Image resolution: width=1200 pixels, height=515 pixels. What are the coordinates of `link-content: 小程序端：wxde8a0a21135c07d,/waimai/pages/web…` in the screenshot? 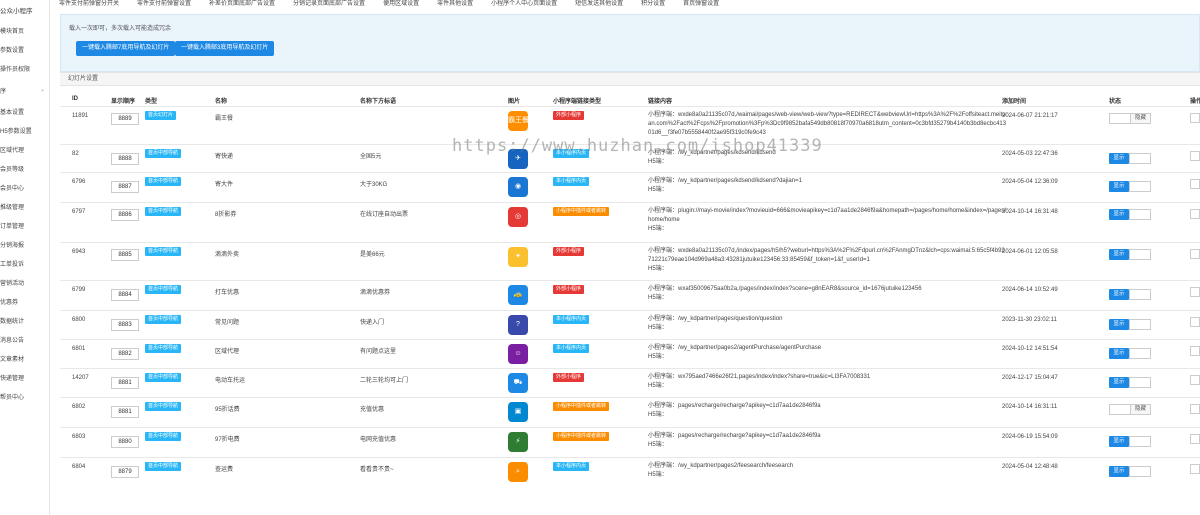 It's located at (828, 124).